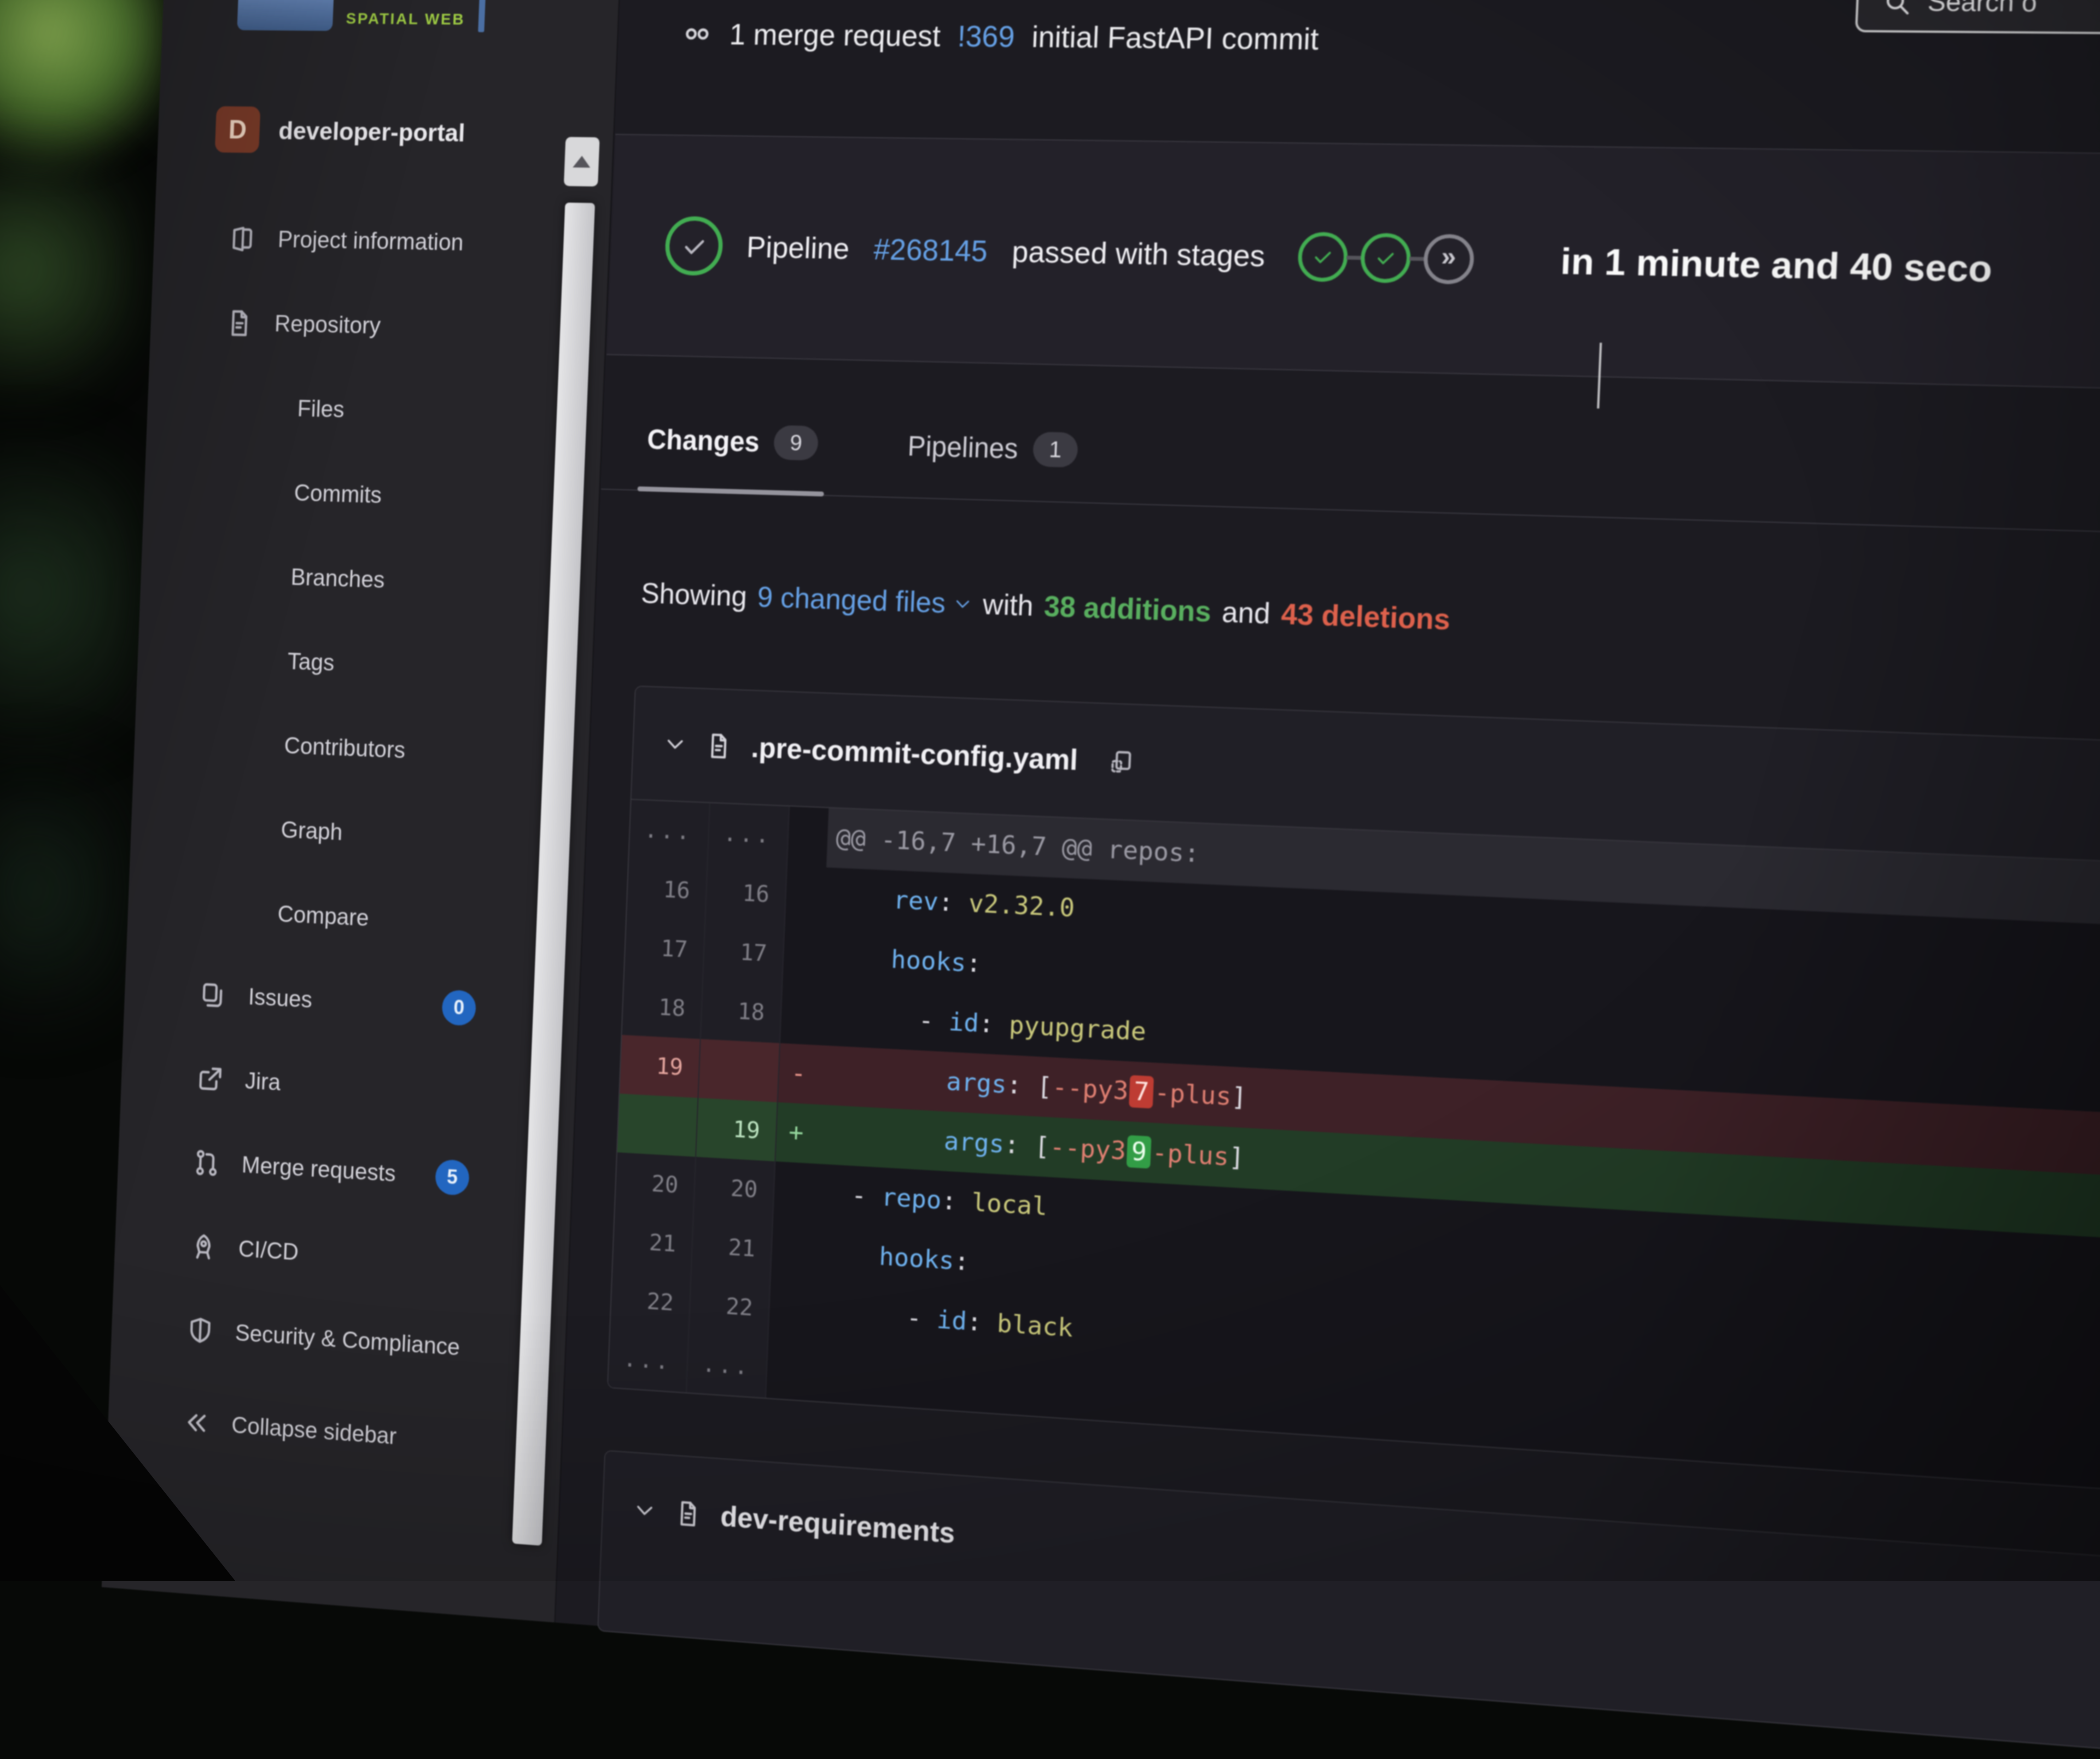 The height and width of the screenshot is (1759, 2100). What do you see at coordinates (1246, 612) in the screenshot?
I see `summary-conjunction: and` at bounding box center [1246, 612].